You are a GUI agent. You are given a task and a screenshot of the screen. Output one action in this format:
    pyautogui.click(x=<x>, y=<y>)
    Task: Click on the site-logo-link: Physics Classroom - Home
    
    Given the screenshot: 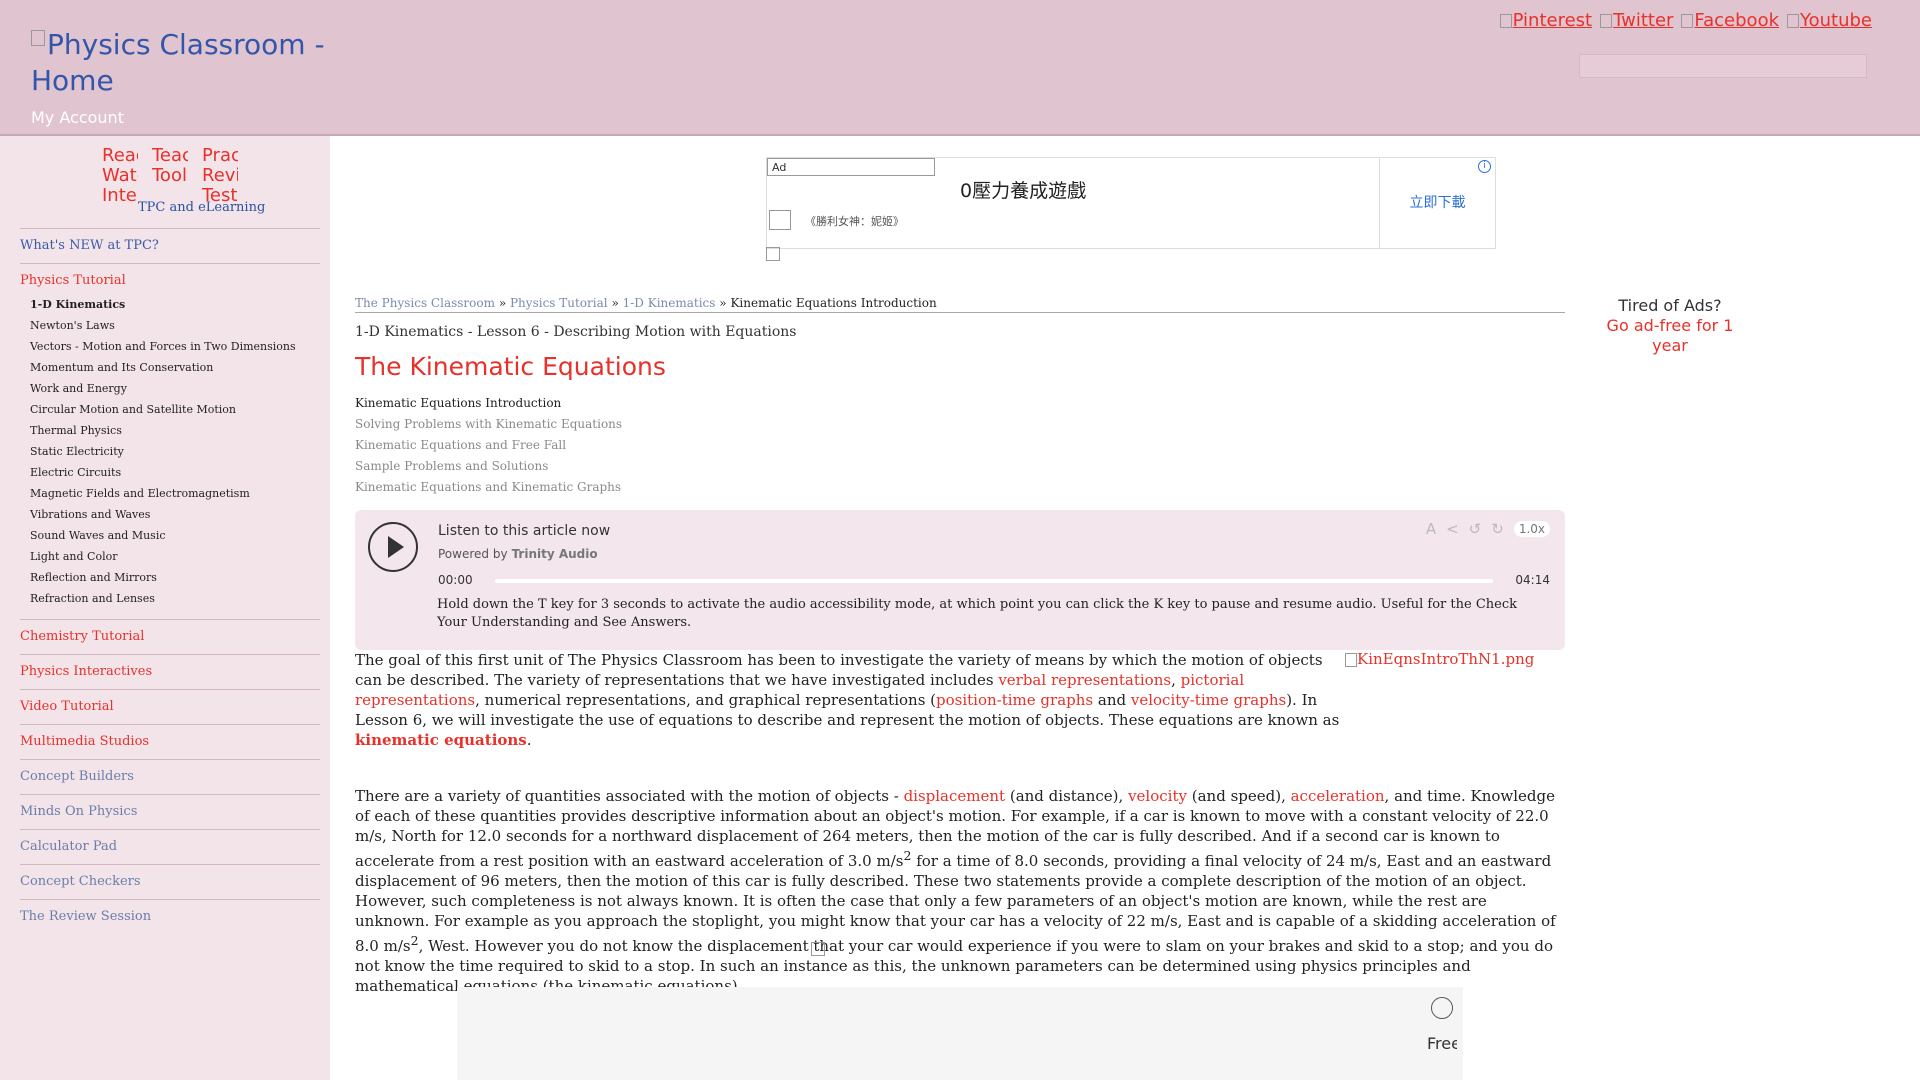 What is the action you would take?
    pyautogui.click(x=181, y=63)
    